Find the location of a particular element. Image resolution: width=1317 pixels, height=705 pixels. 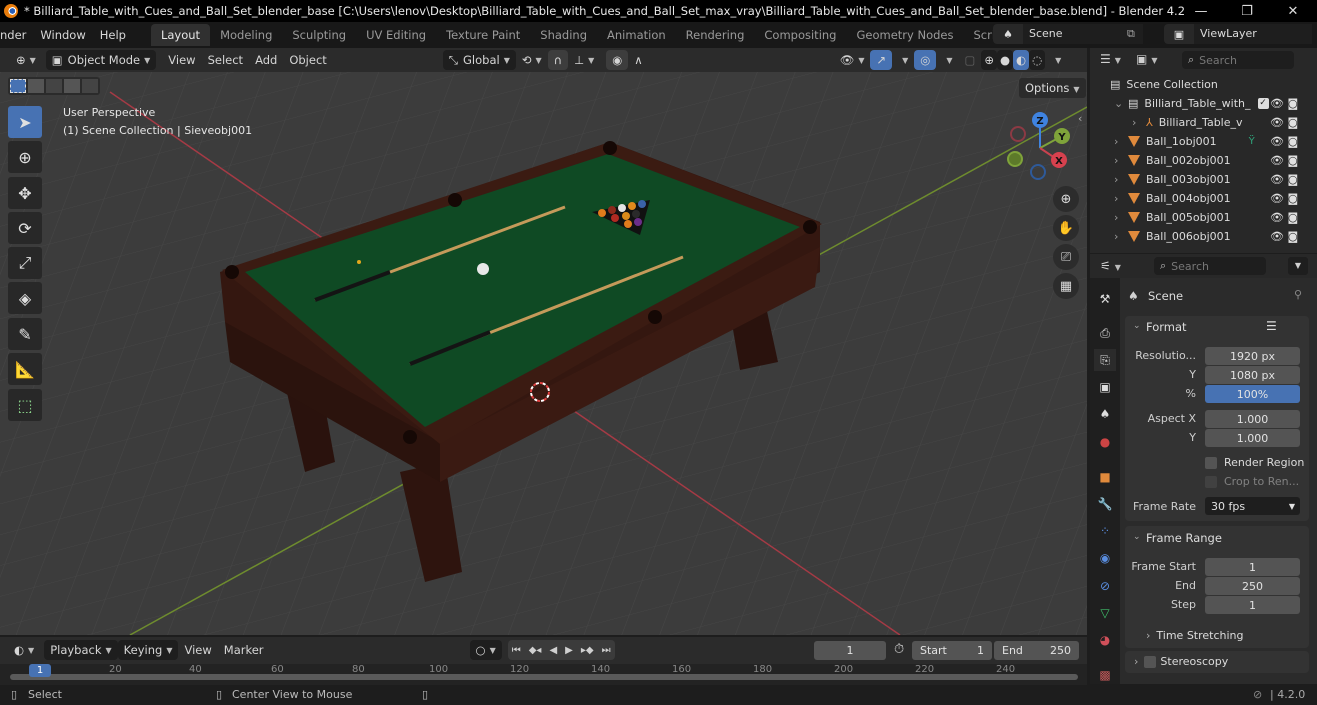

pivot-point-button: ⟲ ▼ is located at coordinates (532, 60).